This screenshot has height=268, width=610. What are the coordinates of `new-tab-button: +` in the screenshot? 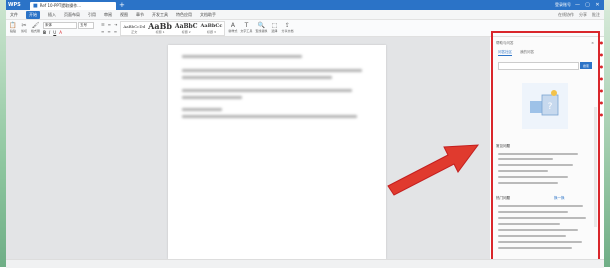 It's located at (122, 5).